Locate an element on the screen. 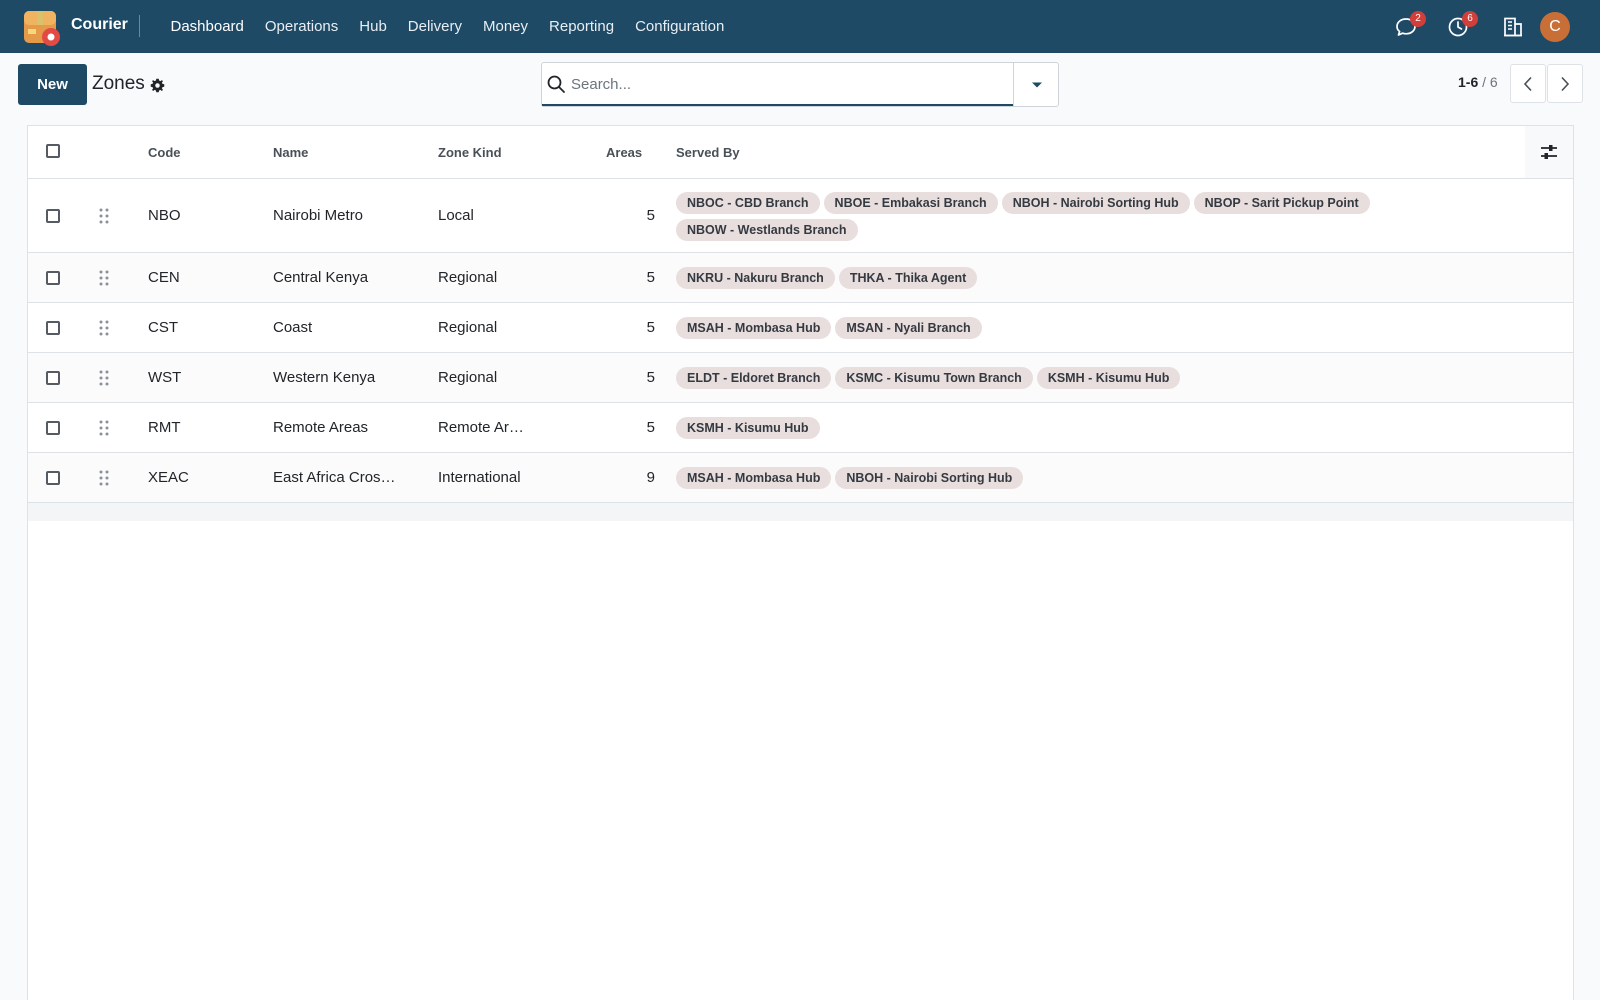  served-by-tag: NBOP - Sarit Pickup Point is located at coordinates (1281, 203).